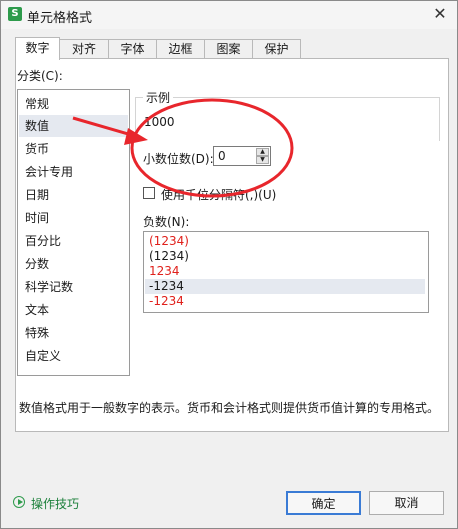 The width and height of the screenshot is (458, 529). What do you see at coordinates (285, 256) in the screenshot?
I see `negative-option-parens: (1234)` at bounding box center [285, 256].